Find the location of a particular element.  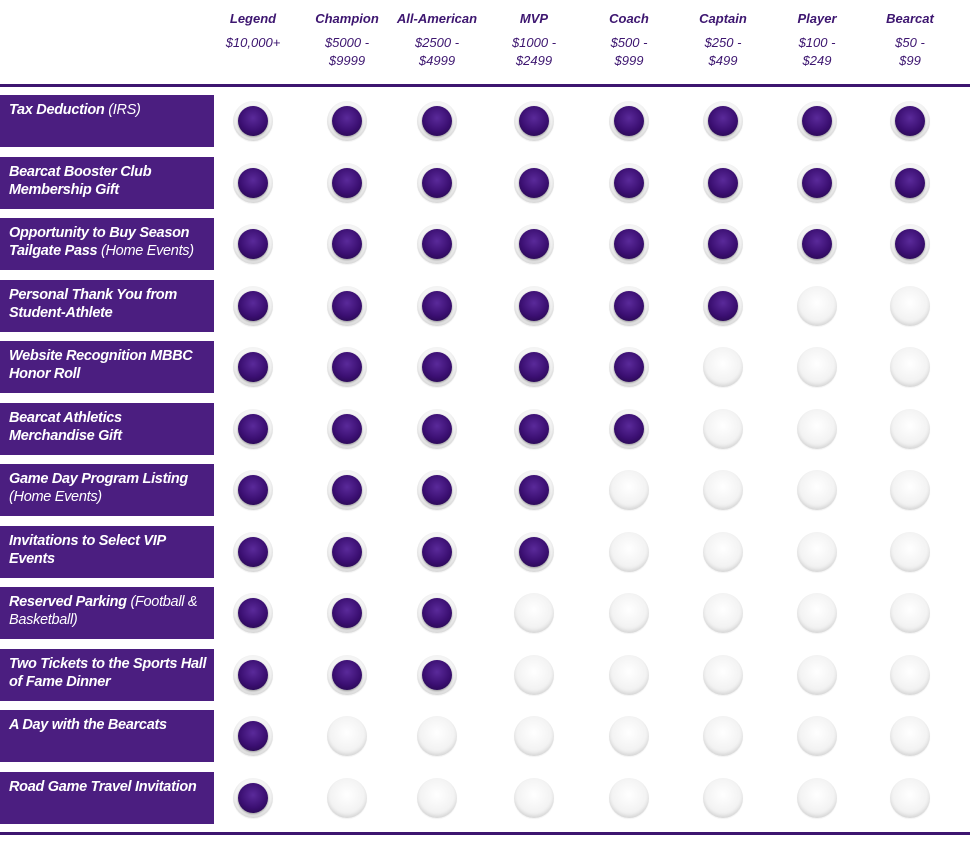

benefit-title: Website Recognition MBBC Honor Roll is located at coordinates (101, 365).